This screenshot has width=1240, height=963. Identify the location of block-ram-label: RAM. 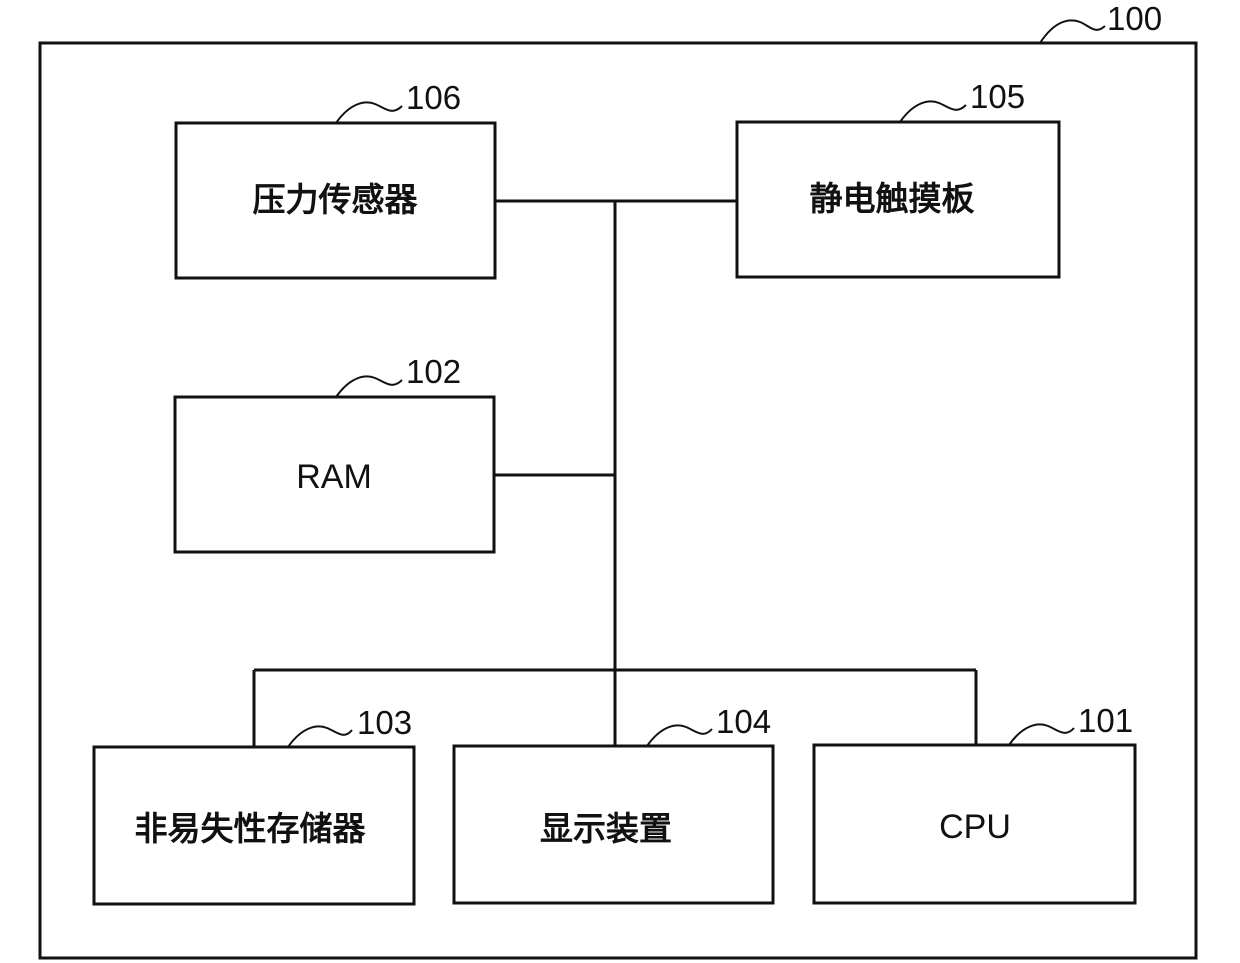
(334, 477).